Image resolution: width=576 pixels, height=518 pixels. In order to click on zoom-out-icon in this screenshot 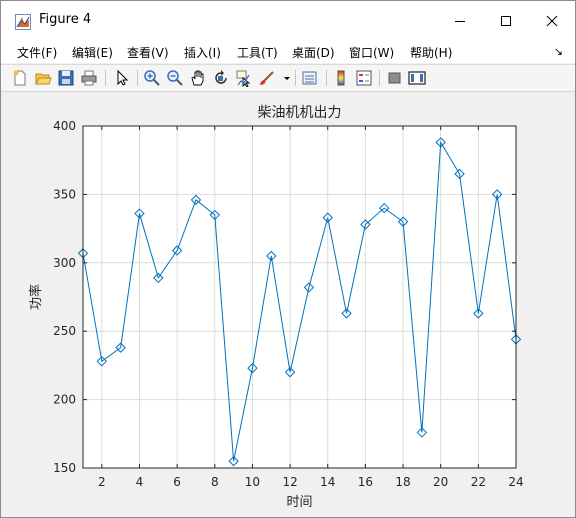, I will do `click(175, 78)`.